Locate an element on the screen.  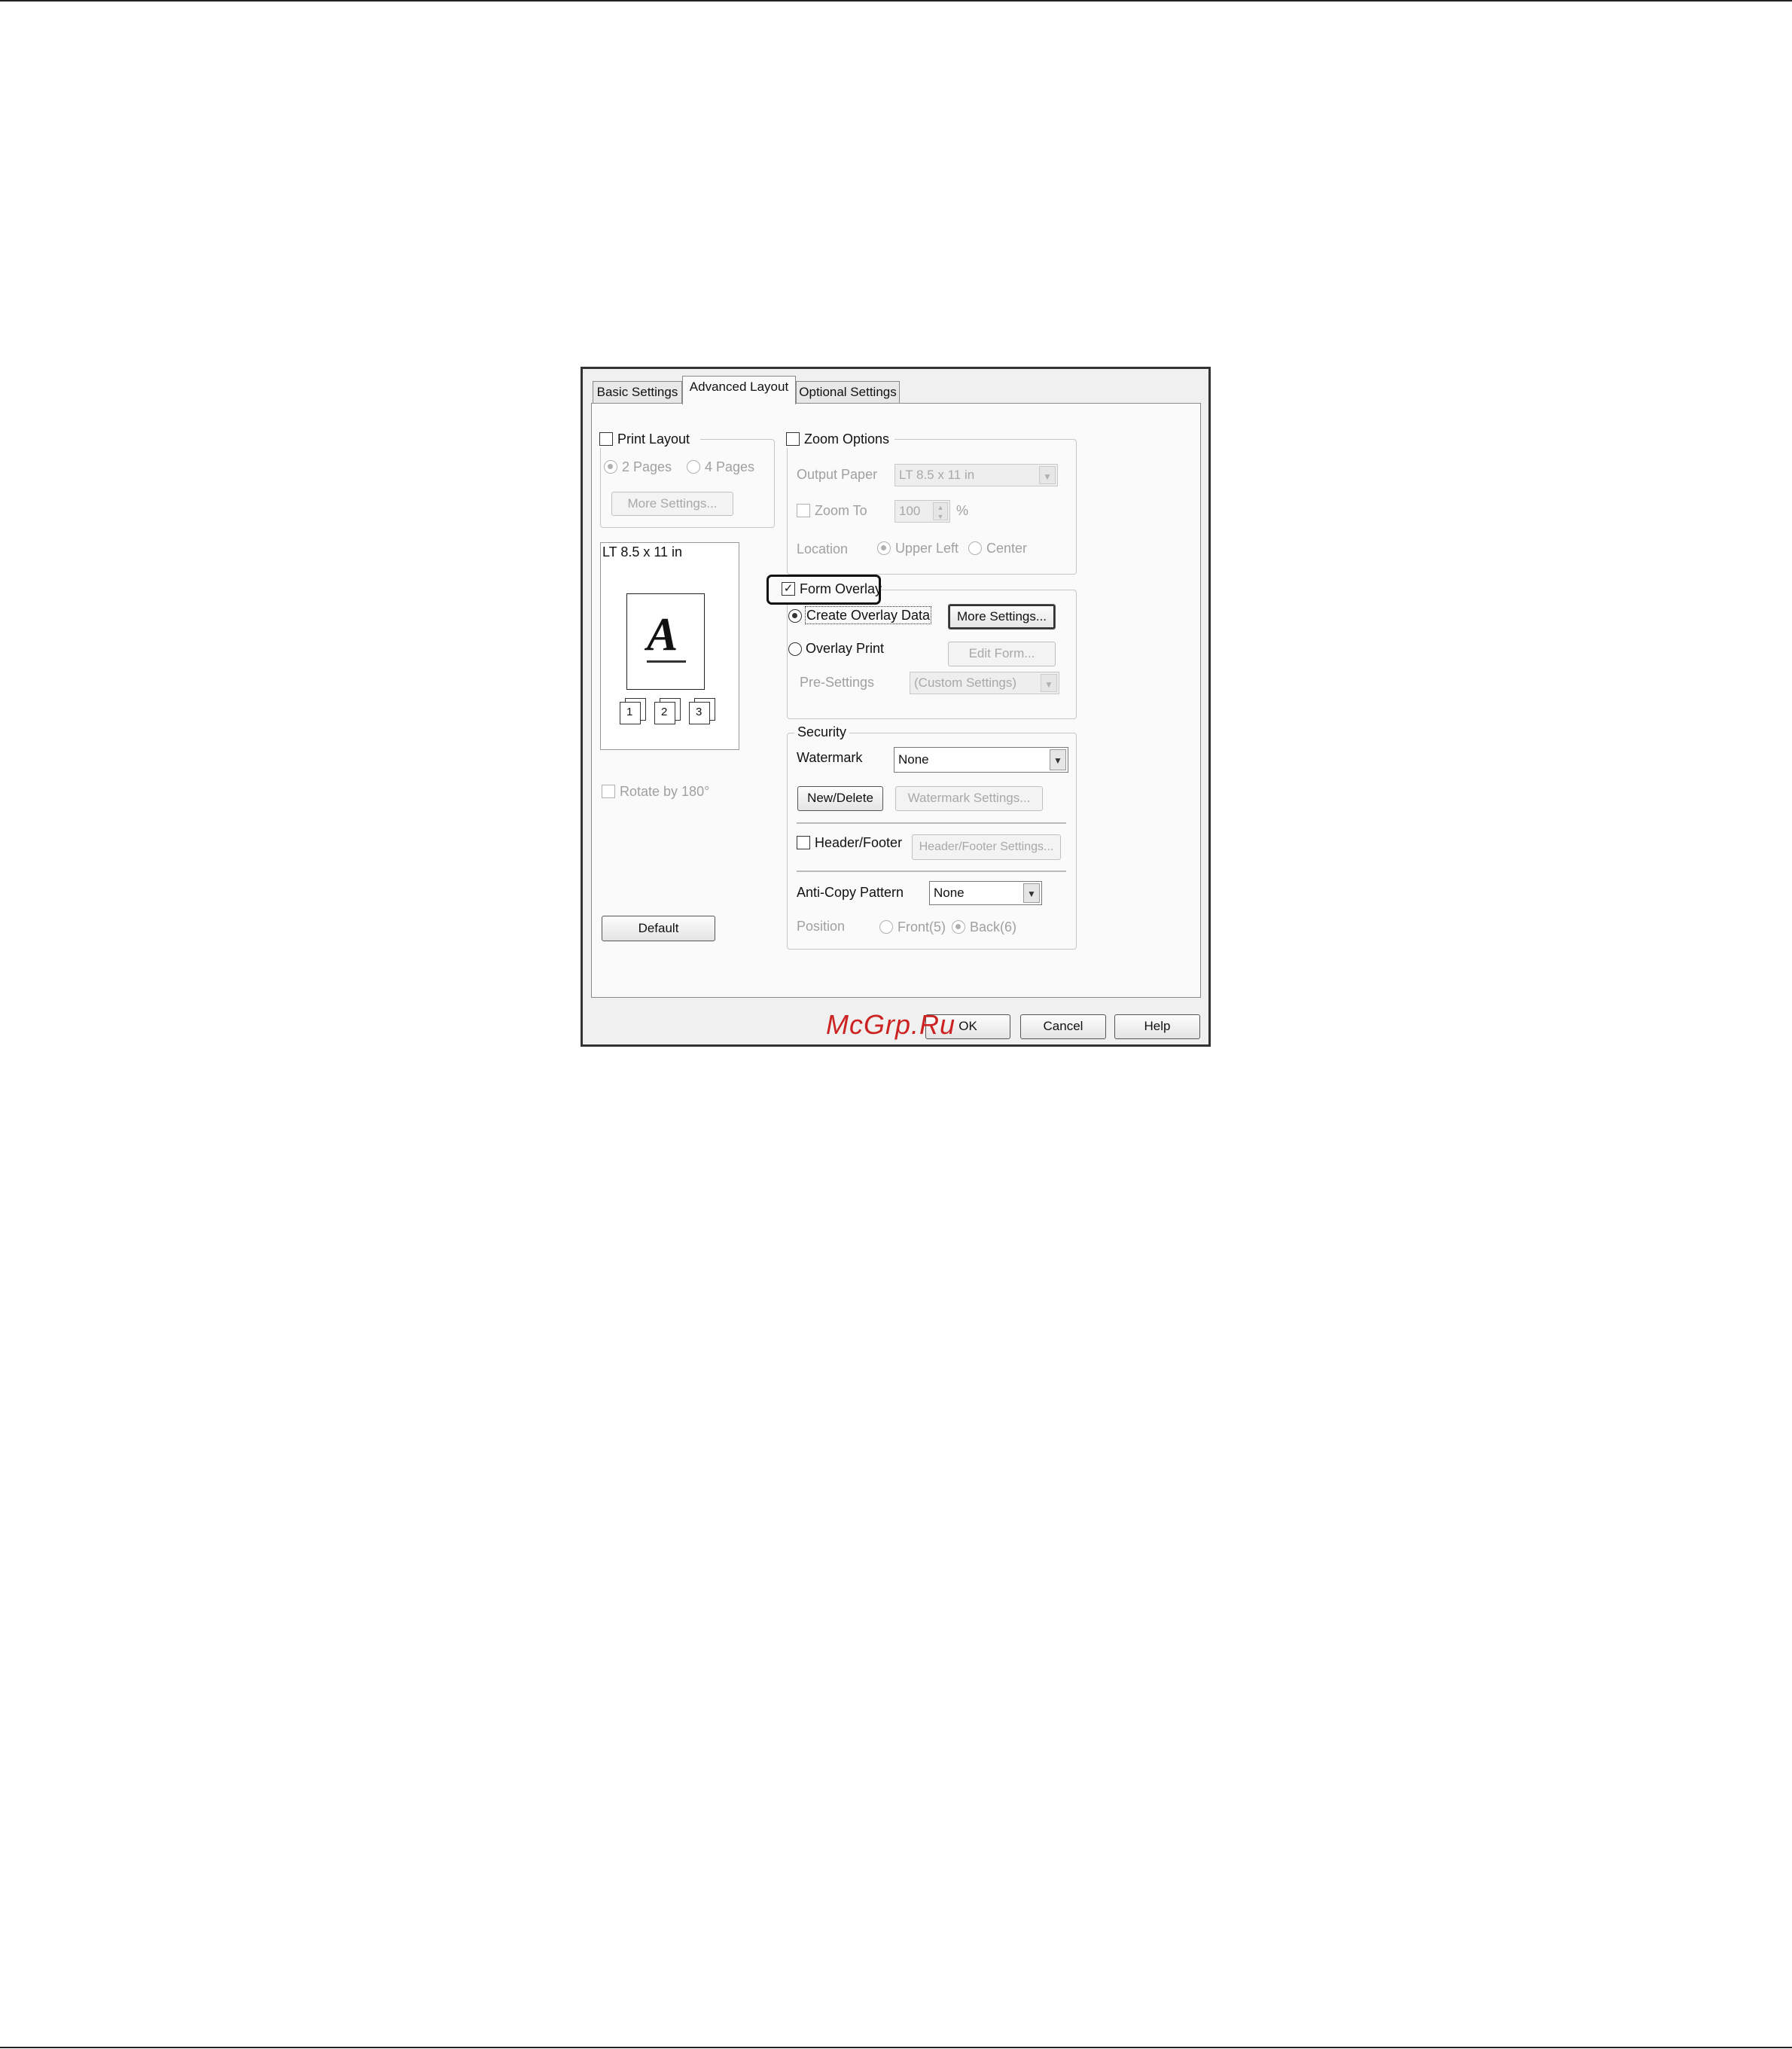
anti-copy-pattern-label: Anti-Copy Pattern is located at coordinates (850, 892).